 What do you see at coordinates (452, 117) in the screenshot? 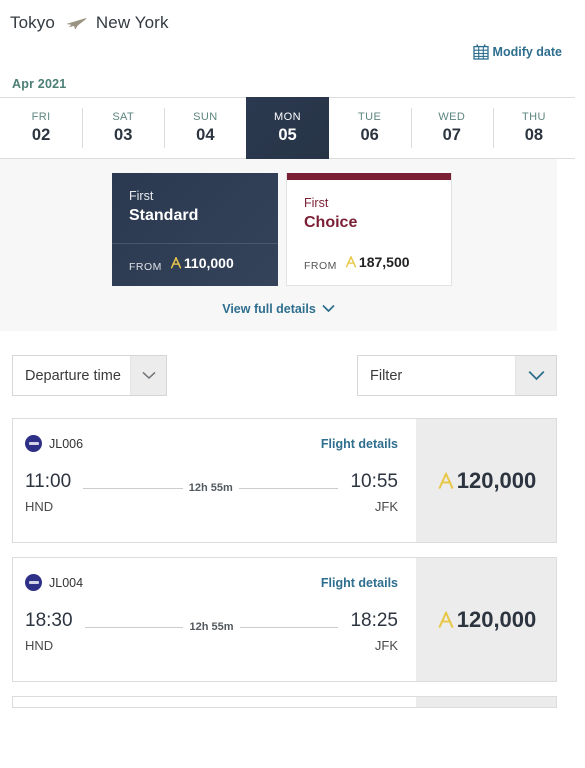
I see `date-cell-dow: WED` at bounding box center [452, 117].